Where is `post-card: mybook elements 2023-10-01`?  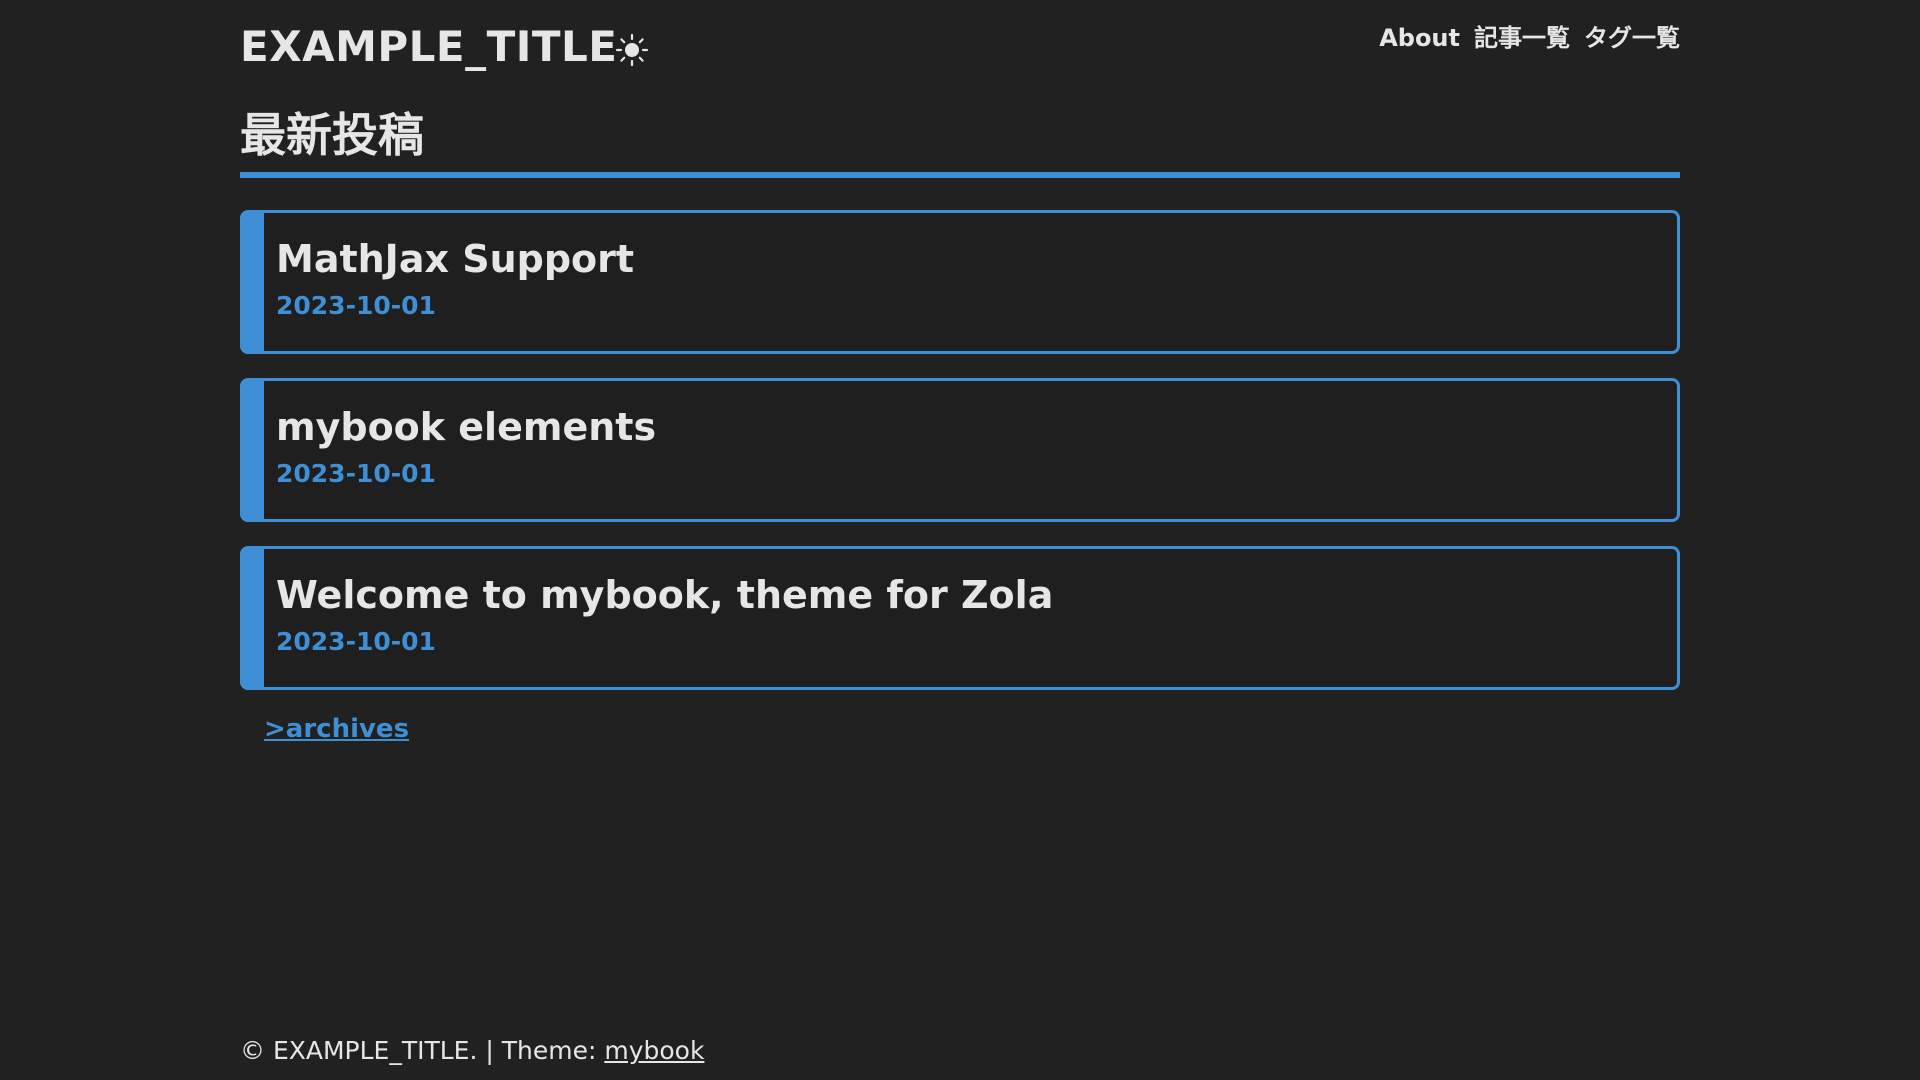
post-card: mybook elements 2023-10-01 is located at coordinates (960, 450).